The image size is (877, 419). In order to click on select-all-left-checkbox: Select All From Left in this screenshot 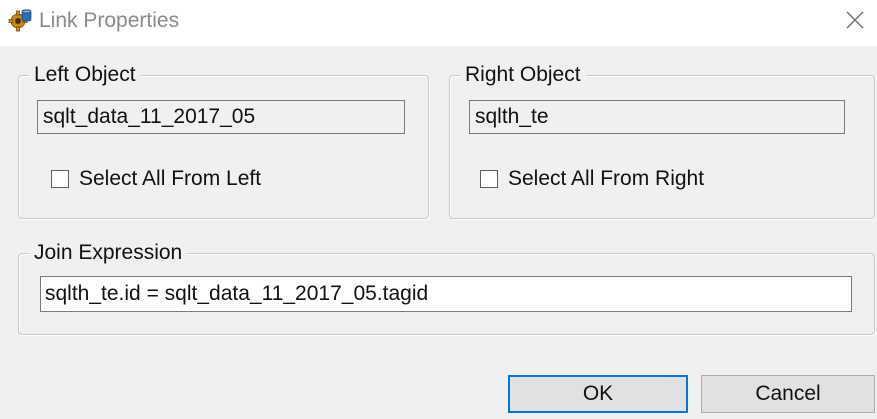, I will do `click(156, 179)`.